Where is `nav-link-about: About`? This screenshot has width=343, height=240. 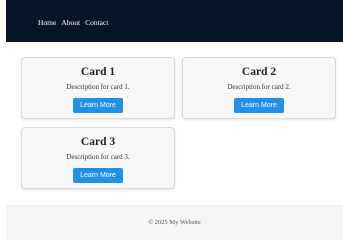 nav-link-about: About is located at coordinates (70, 23).